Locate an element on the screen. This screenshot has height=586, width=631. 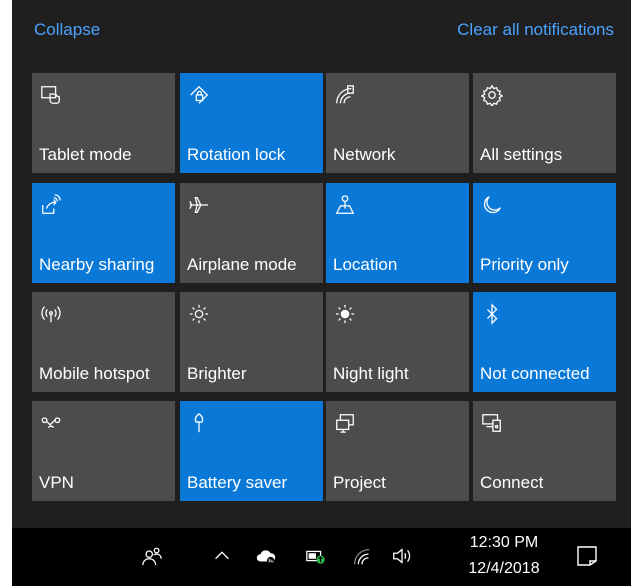
tile-label: VPN is located at coordinates (56, 482).